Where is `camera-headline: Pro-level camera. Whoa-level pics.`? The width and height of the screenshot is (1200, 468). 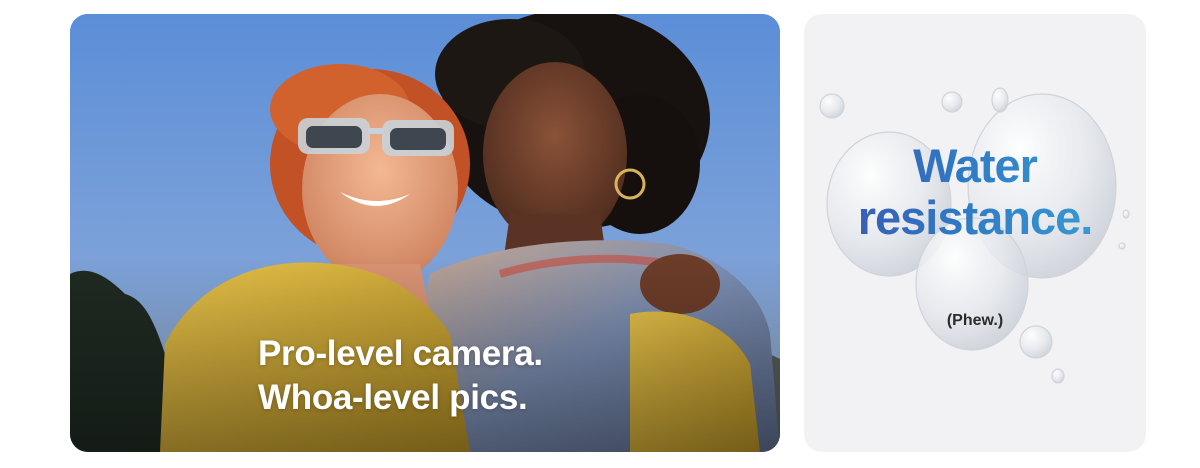 camera-headline: Pro-level camera. Whoa-level pics. is located at coordinates (400, 376).